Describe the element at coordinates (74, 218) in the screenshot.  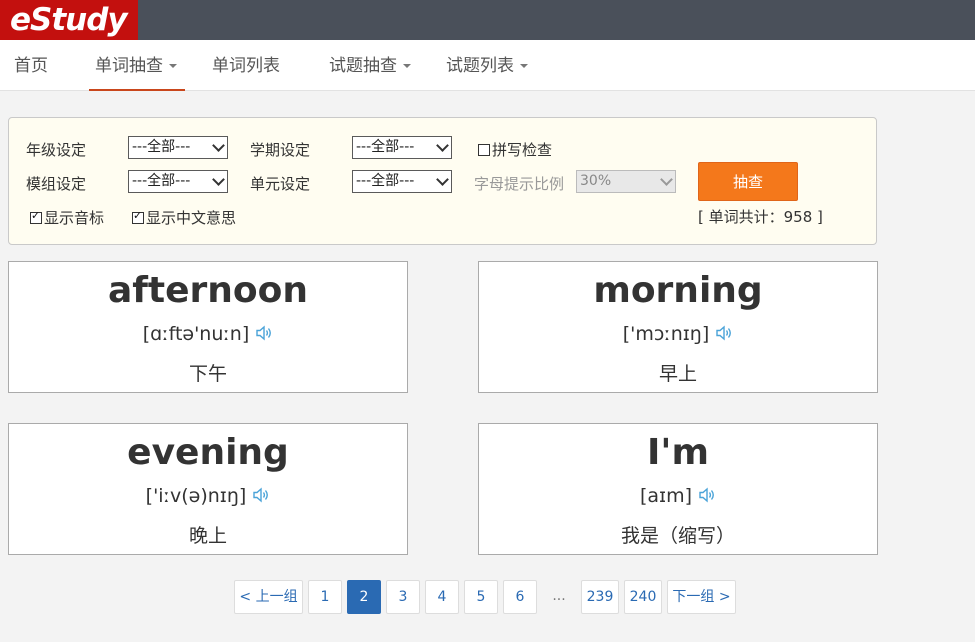
I see `show-phonetic-label: 显示音标` at that location.